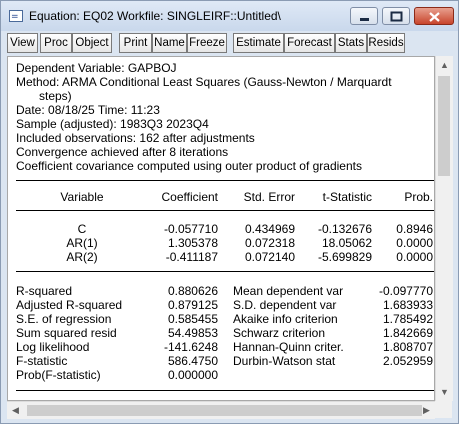 The image size is (459, 424). I want to click on table-bottom-rule, so click(225, 390).